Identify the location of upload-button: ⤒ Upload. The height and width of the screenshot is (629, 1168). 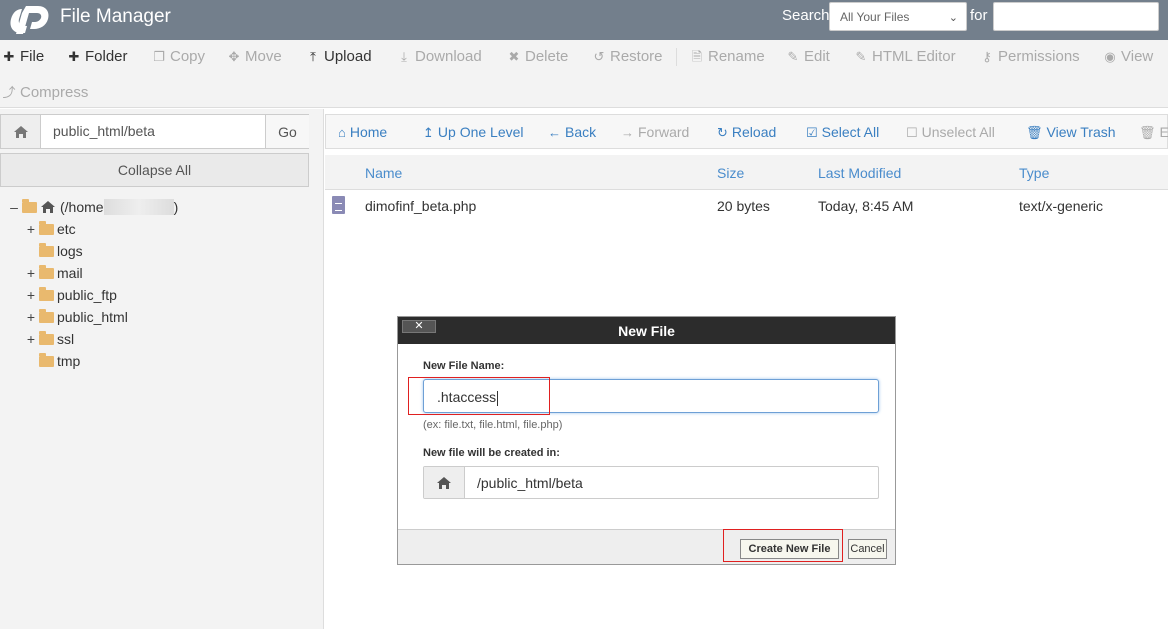
(338, 56).